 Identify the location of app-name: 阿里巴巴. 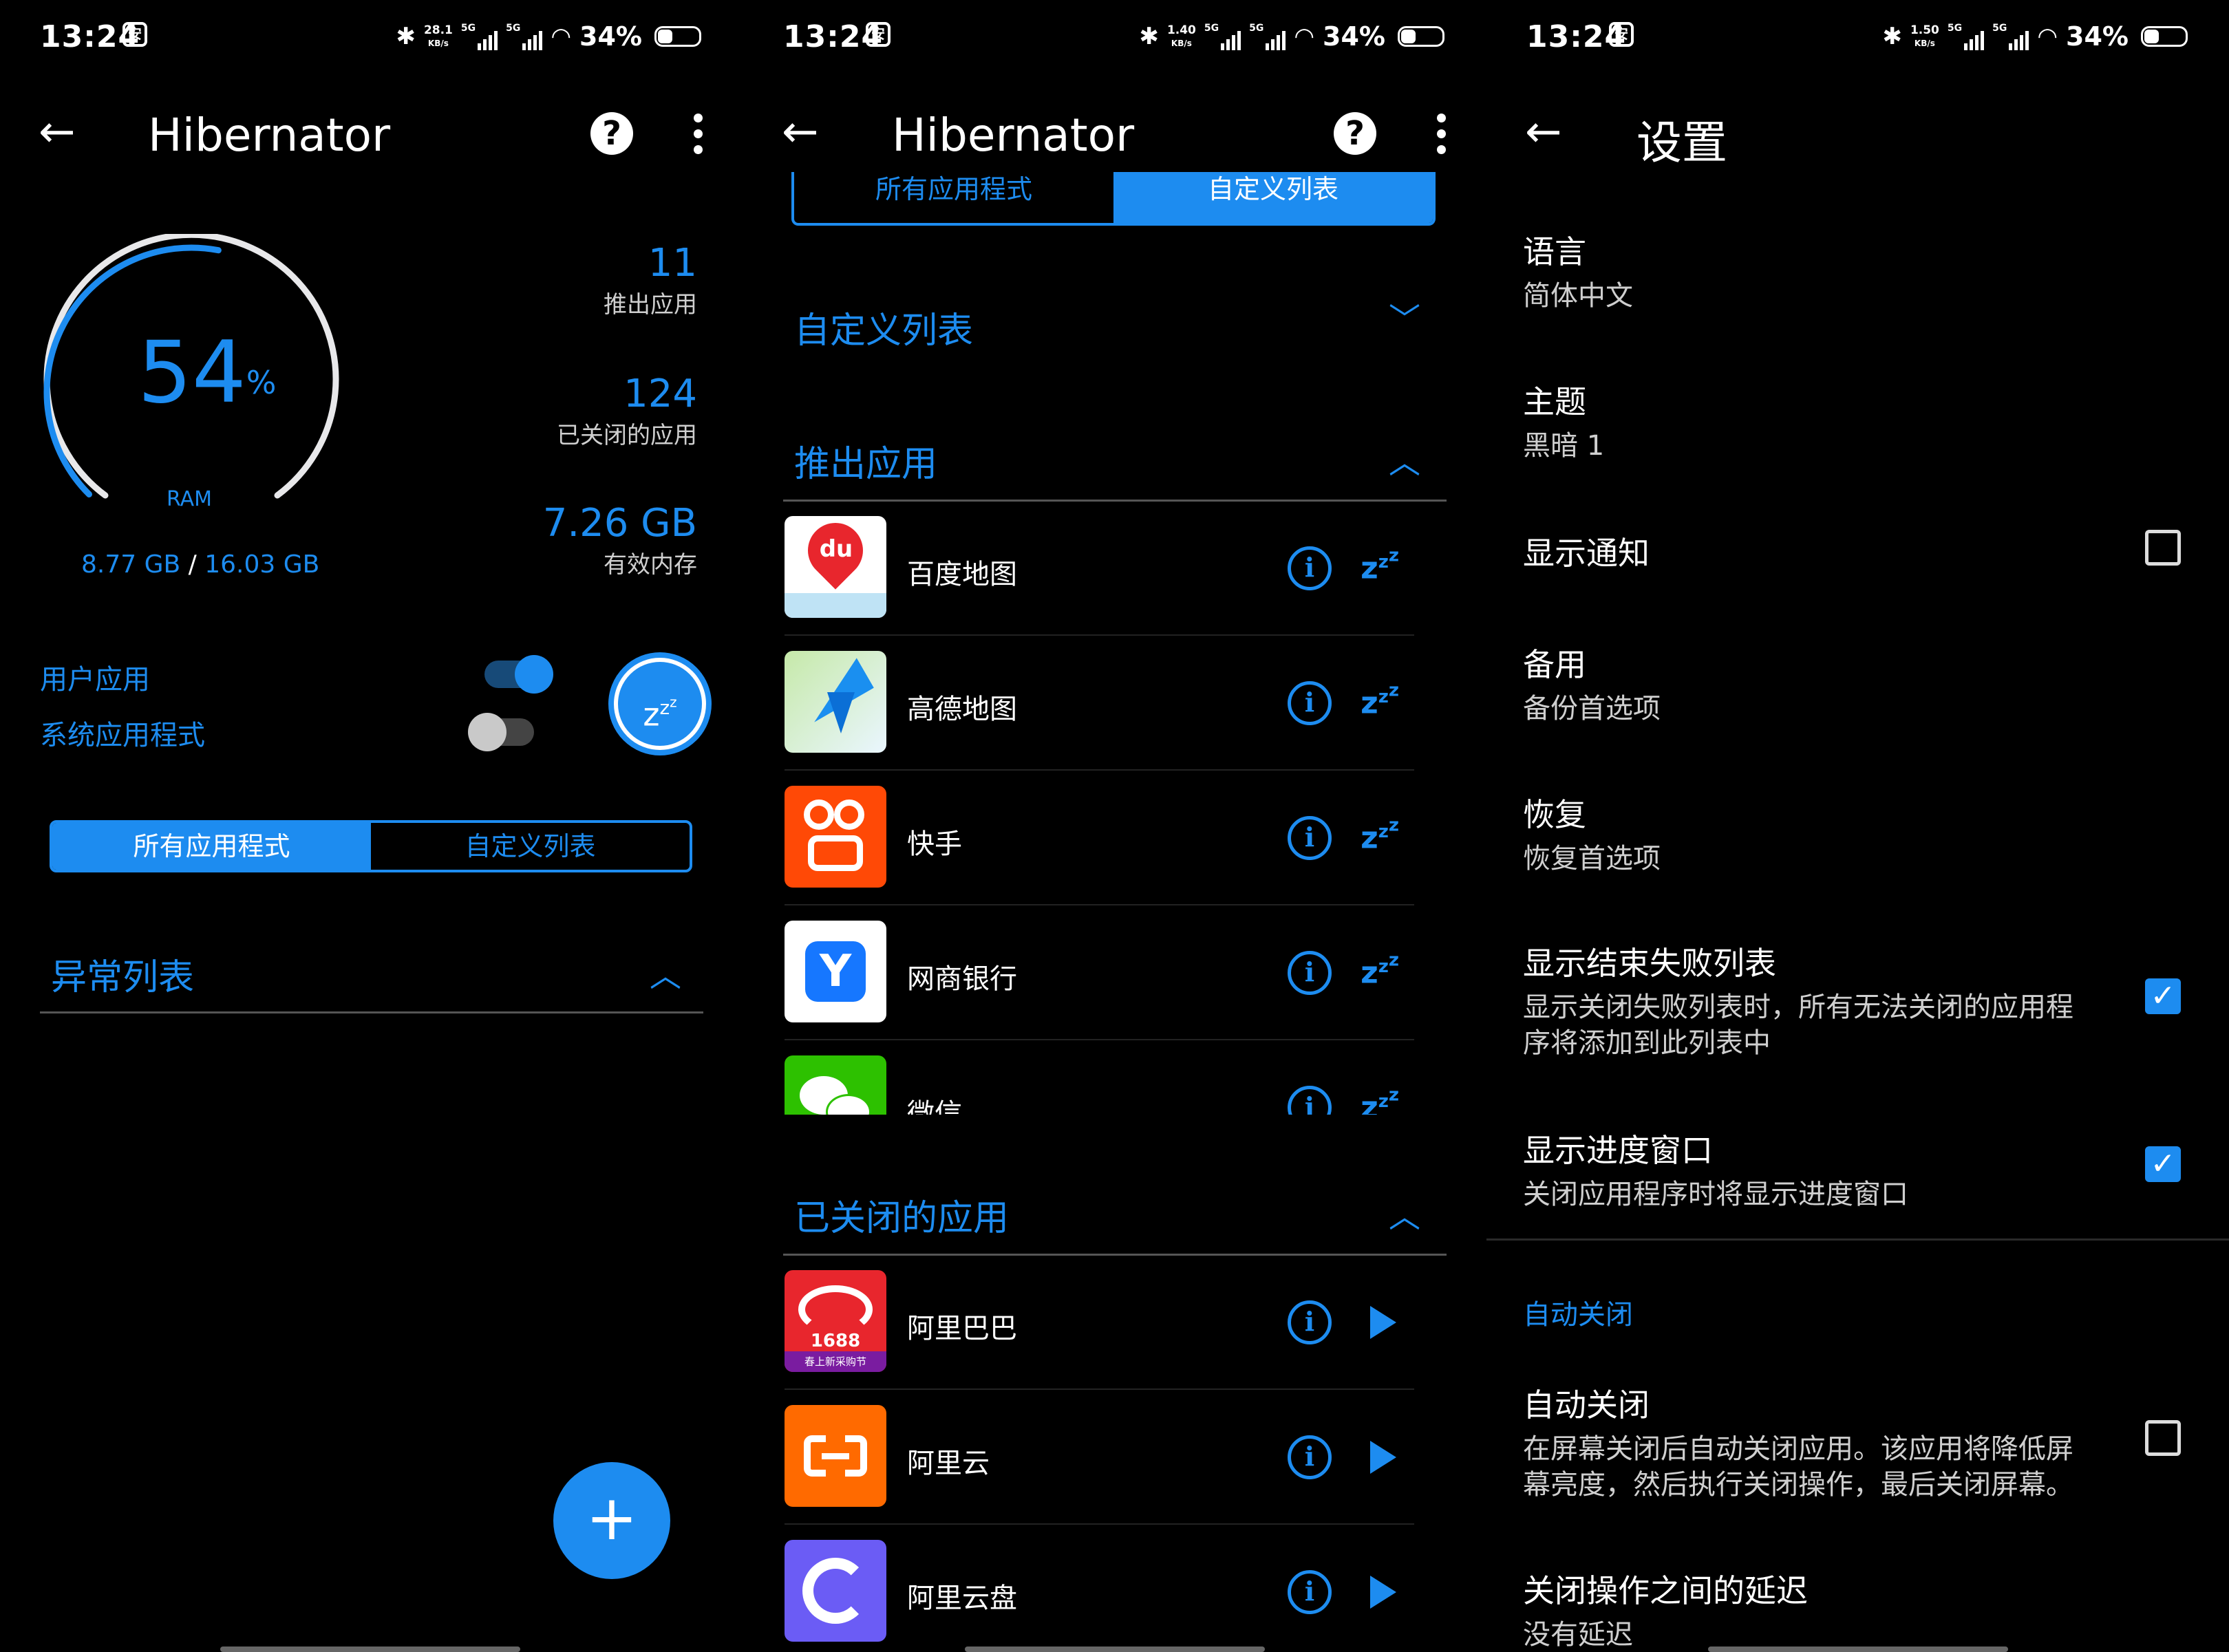
(962, 1328).